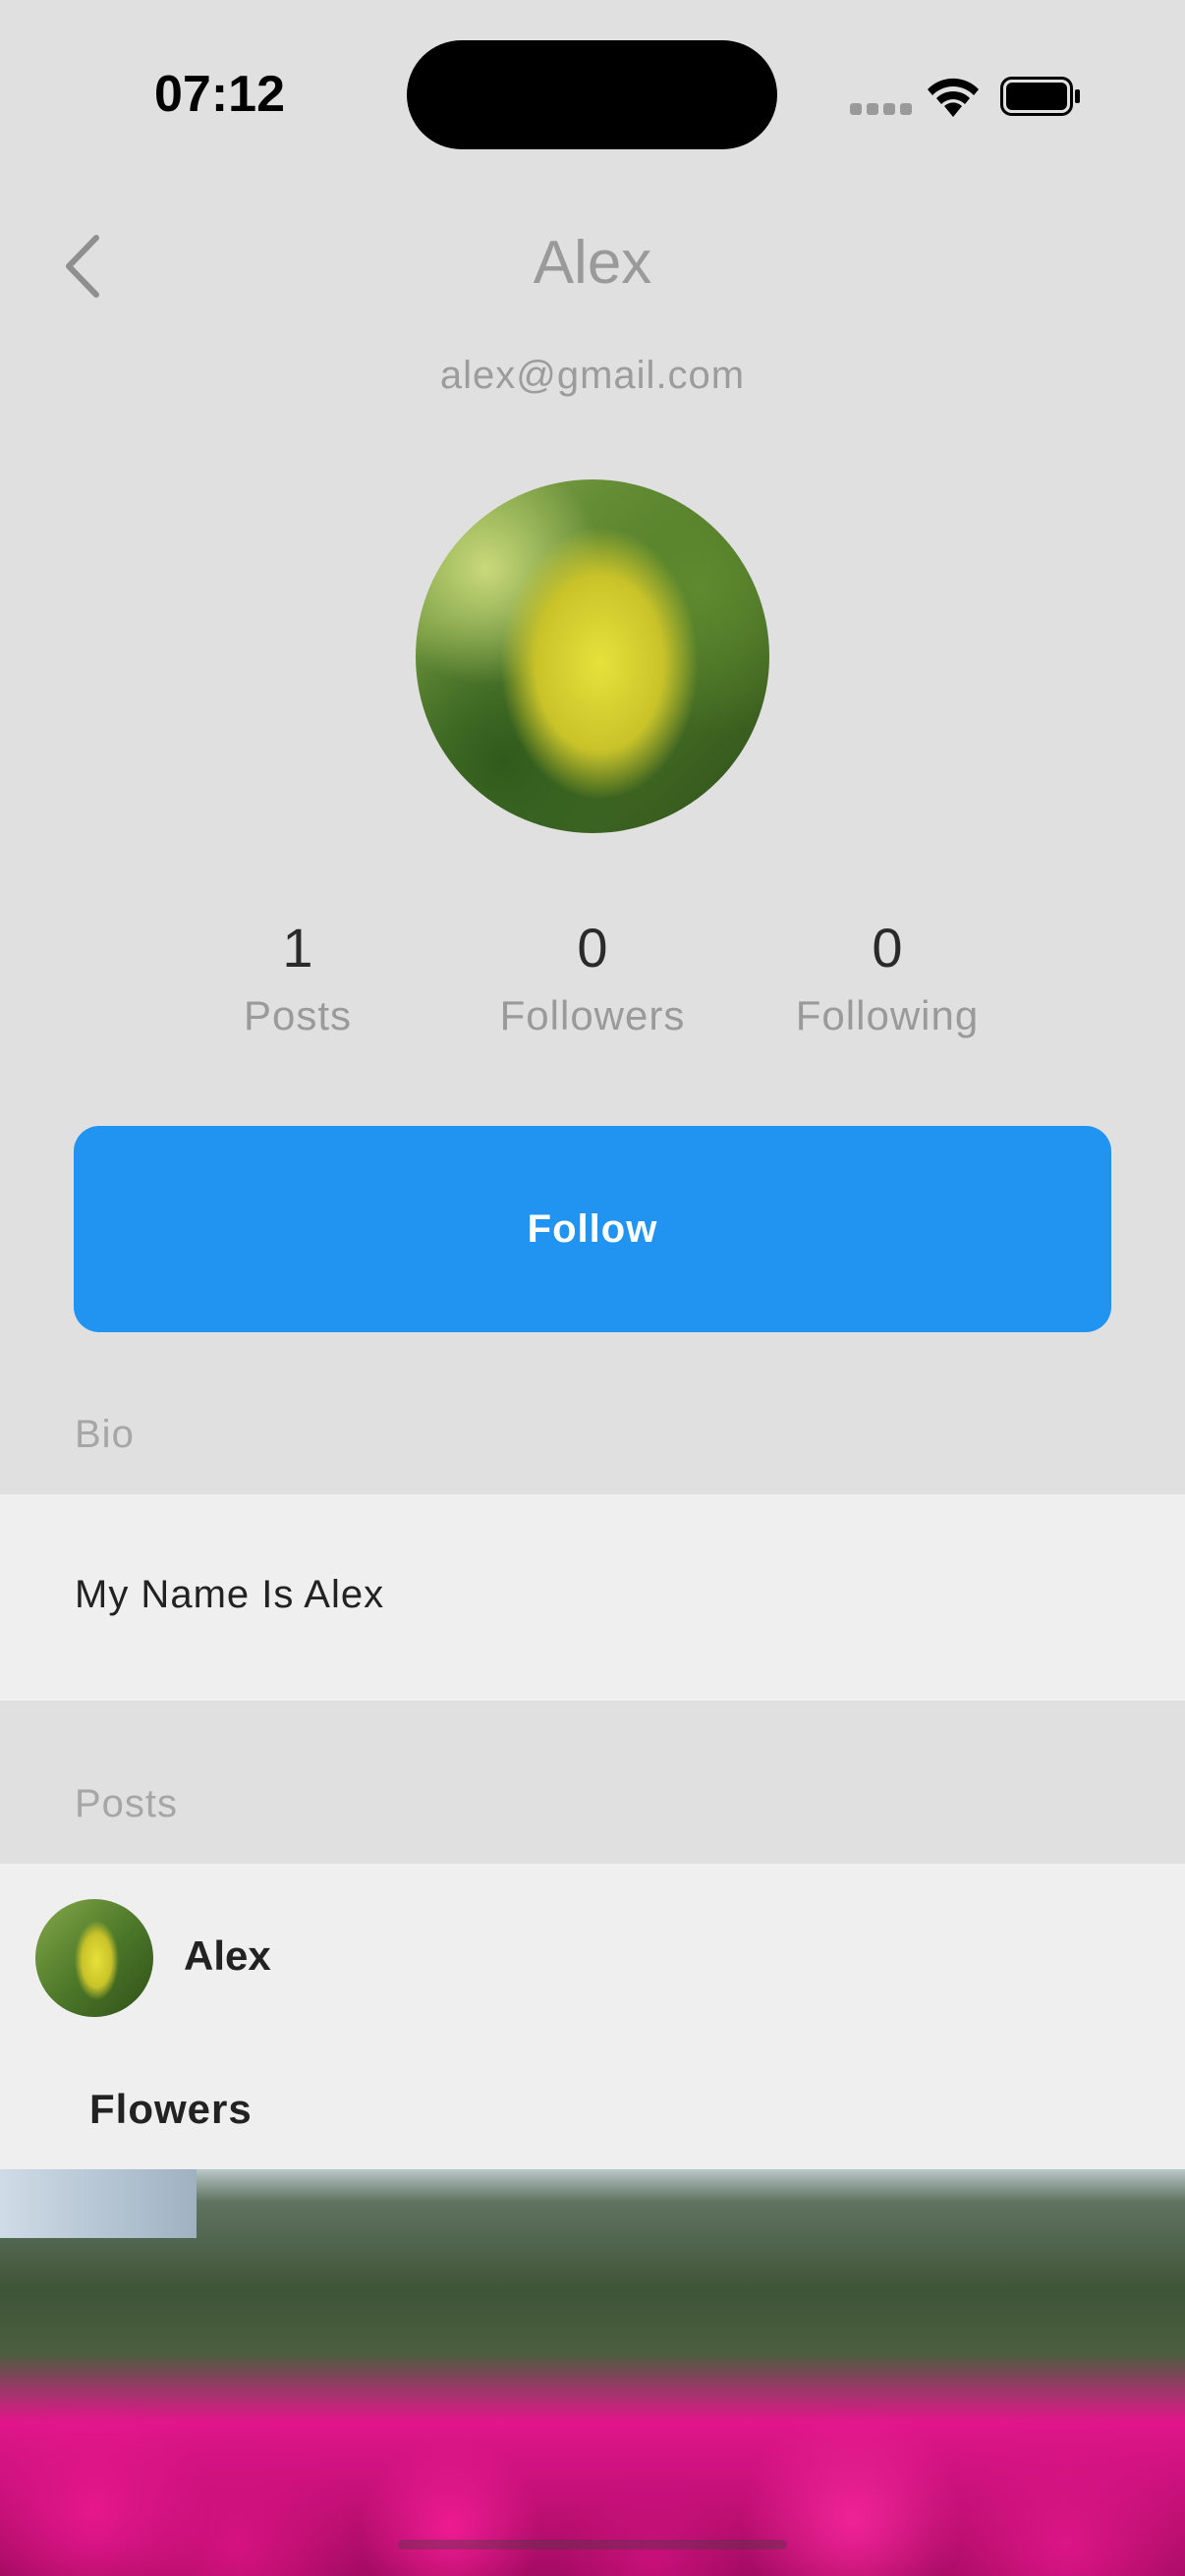  What do you see at coordinates (105, 1434) in the screenshot?
I see `bio-section-label: Bio` at bounding box center [105, 1434].